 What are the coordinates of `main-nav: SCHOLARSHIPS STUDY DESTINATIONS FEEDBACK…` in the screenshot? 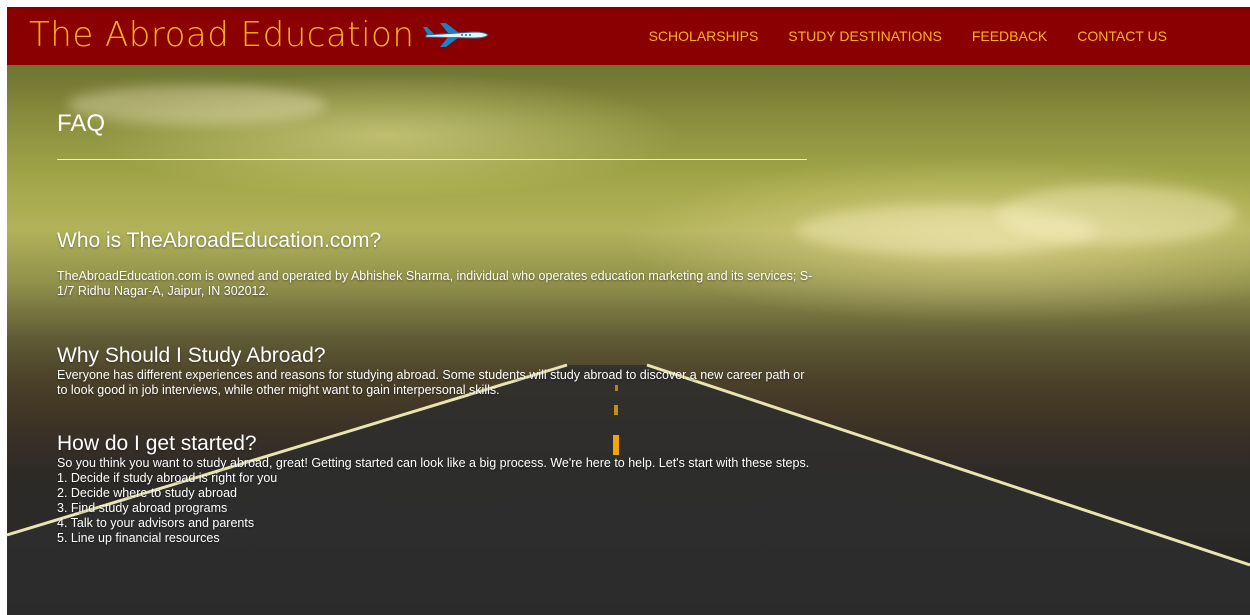 It's located at (908, 36).